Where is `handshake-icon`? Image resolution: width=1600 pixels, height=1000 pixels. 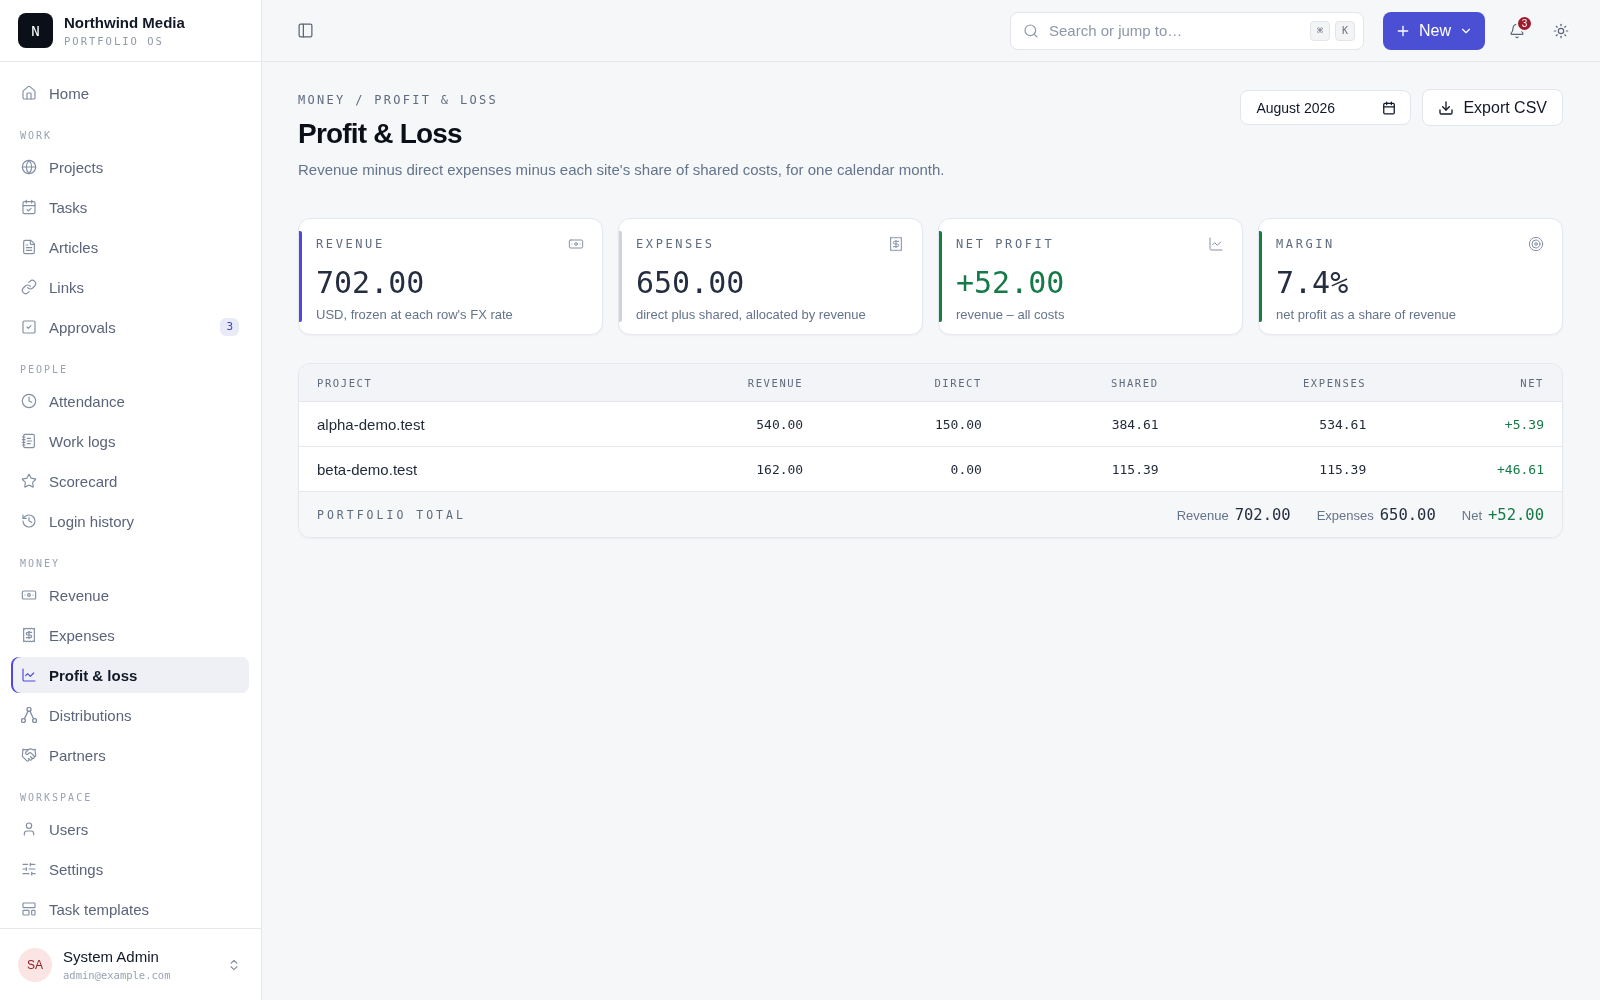 handshake-icon is located at coordinates (29, 755).